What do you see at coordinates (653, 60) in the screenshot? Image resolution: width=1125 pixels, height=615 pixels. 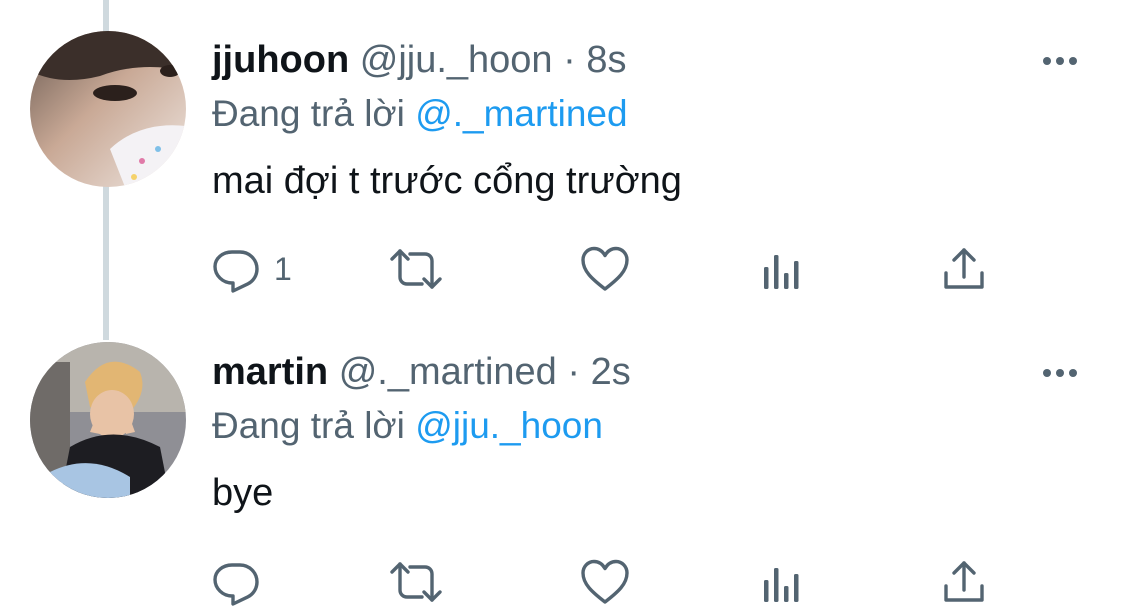 I see `tweet-header: jjuhoon @jju._hoon · 8s` at bounding box center [653, 60].